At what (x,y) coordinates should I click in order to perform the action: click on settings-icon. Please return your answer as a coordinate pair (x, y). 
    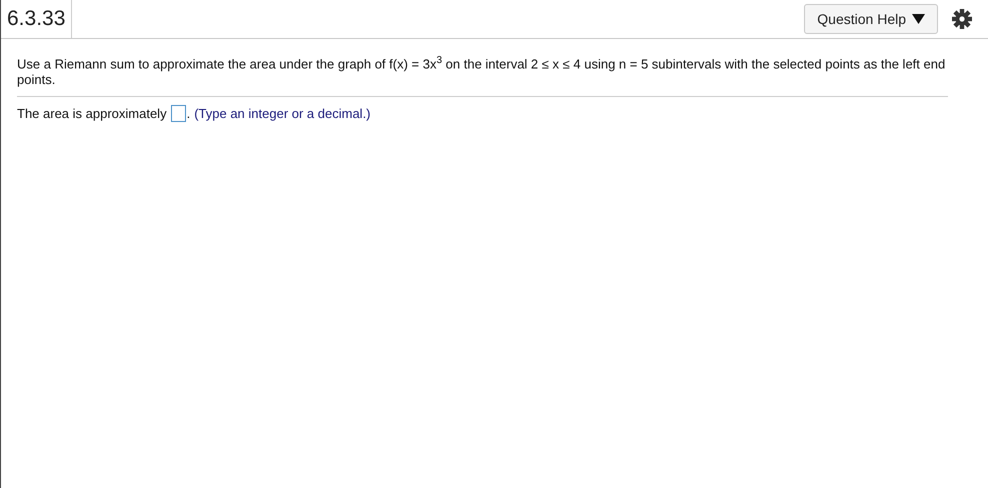
    Looking at the image, I should click on (962, 19).